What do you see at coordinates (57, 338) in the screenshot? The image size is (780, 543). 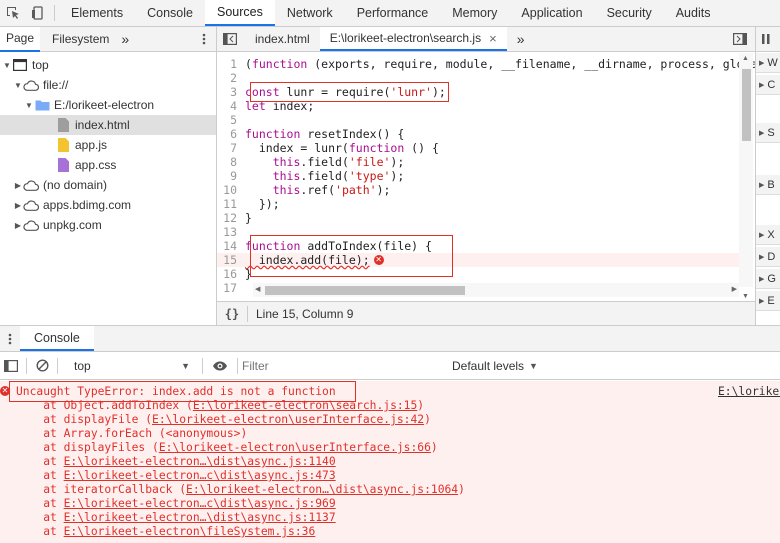 I see `drawer-tab-console: Console` at bounding box center [57, 338].